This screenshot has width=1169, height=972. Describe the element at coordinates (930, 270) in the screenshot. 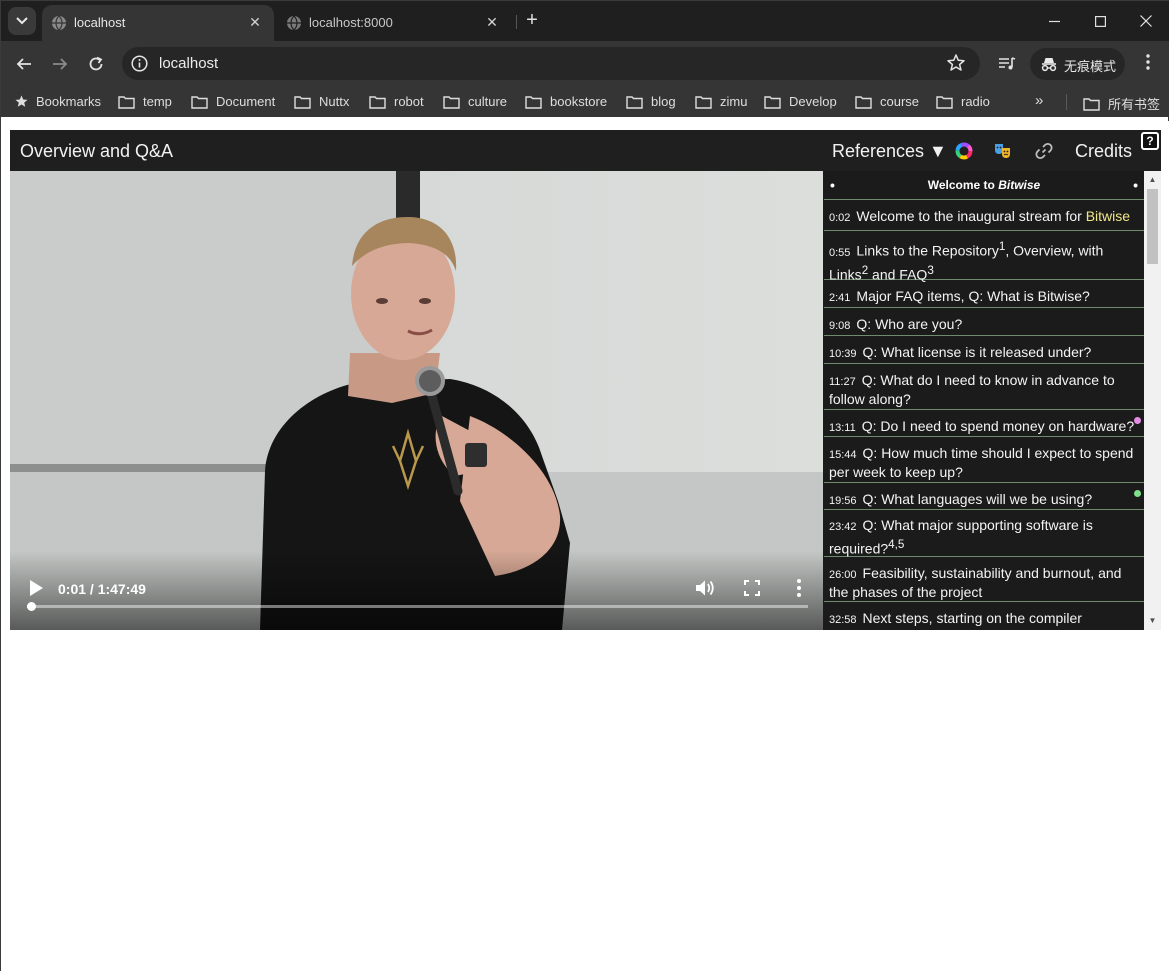

I see `reference-number: 3` at that location.